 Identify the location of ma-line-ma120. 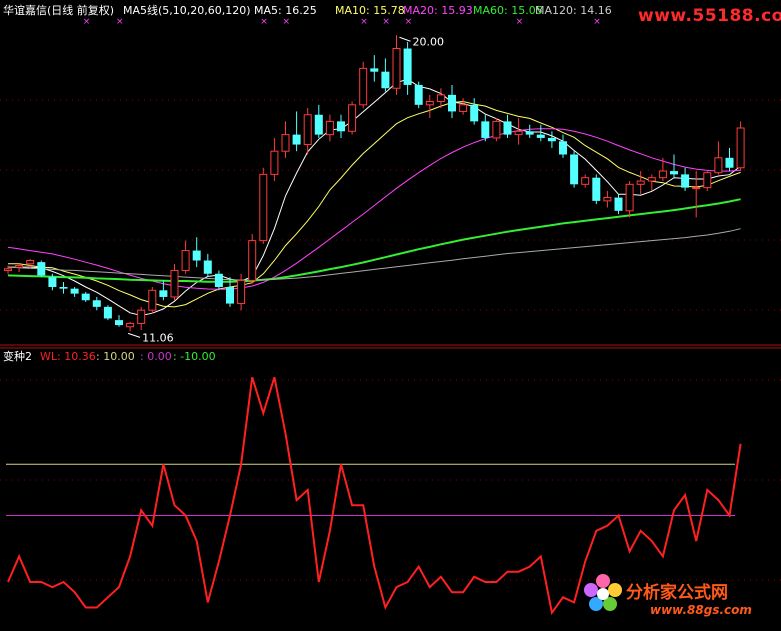
(374, 254).